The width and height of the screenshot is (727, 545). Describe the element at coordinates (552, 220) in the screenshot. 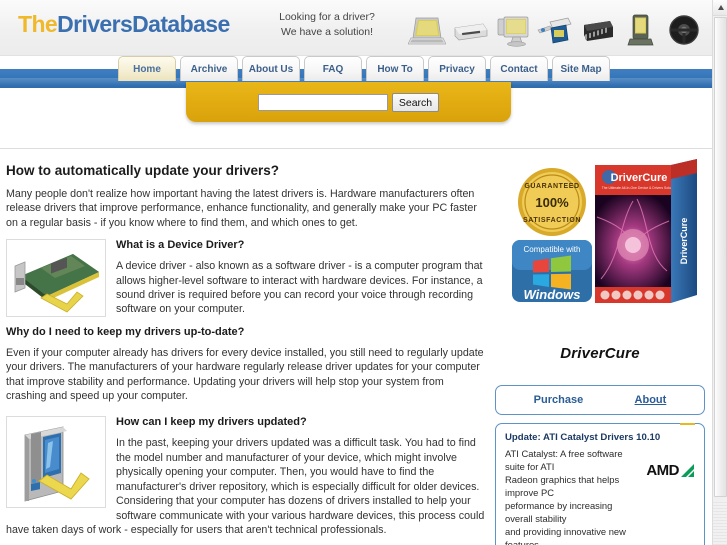

I see `svg-text: SATISFACTION` at that location.